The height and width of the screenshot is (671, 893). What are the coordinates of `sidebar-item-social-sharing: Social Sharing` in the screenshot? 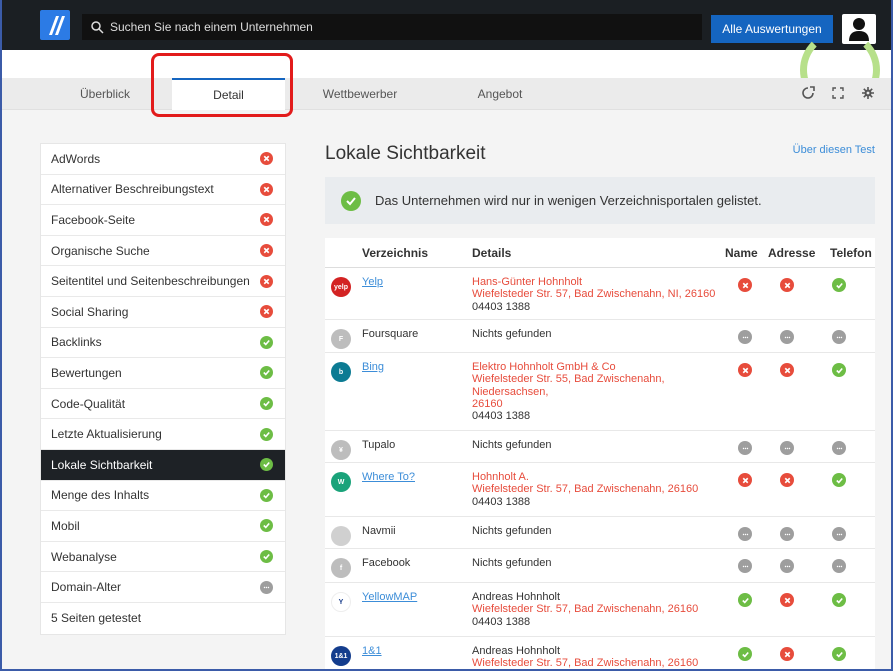 It's located at (163, 312).